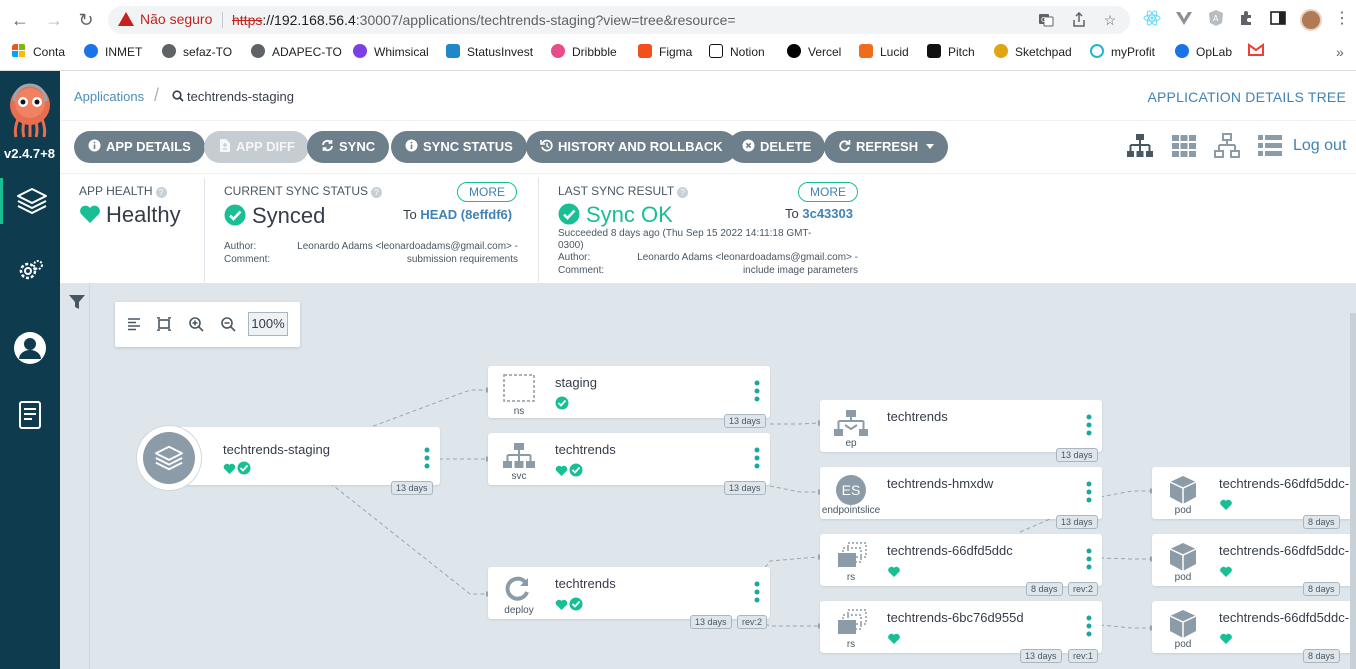 Image resolution: width=1356 pixels, height=669 pixels. Describe the element at coordinates (1319, 146) in the screenshot. I see `logout-link: Log out` at that location.